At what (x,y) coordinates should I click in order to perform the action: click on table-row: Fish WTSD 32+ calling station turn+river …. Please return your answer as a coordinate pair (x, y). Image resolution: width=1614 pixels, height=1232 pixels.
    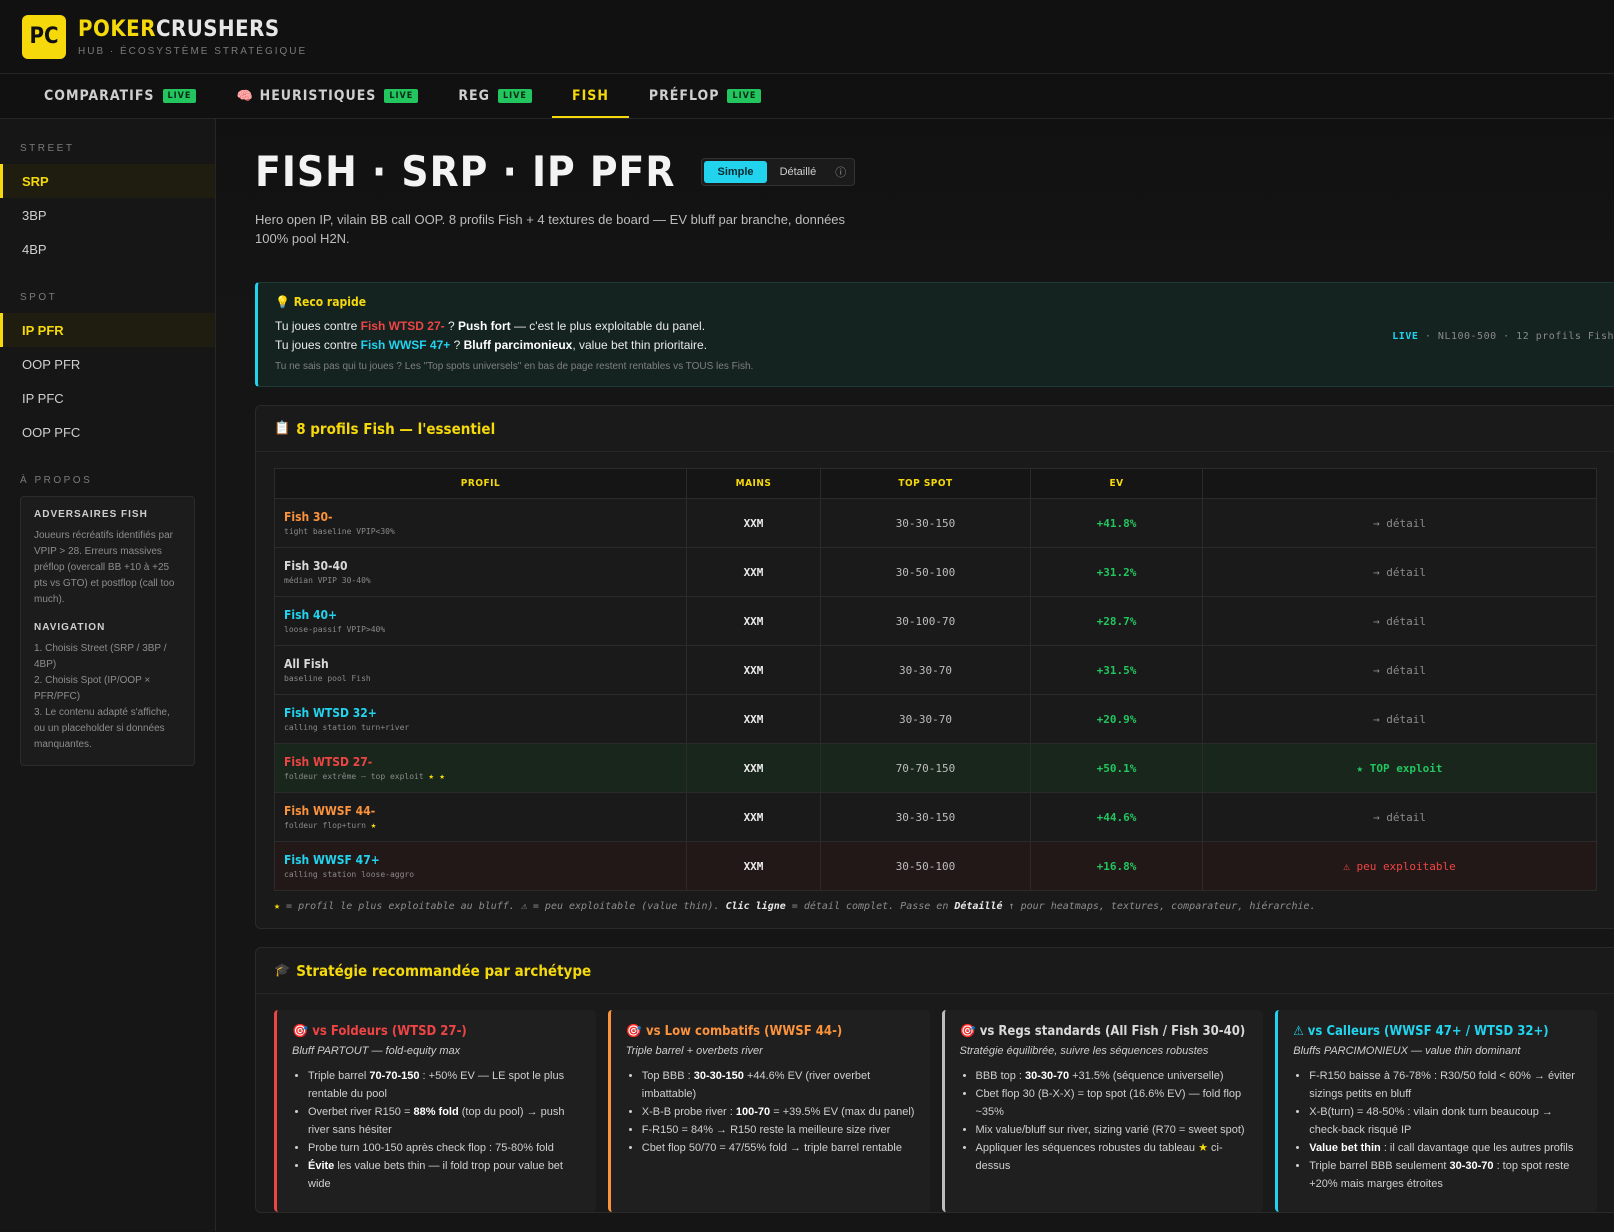
    Looking at the image, I should click on (935, 719).